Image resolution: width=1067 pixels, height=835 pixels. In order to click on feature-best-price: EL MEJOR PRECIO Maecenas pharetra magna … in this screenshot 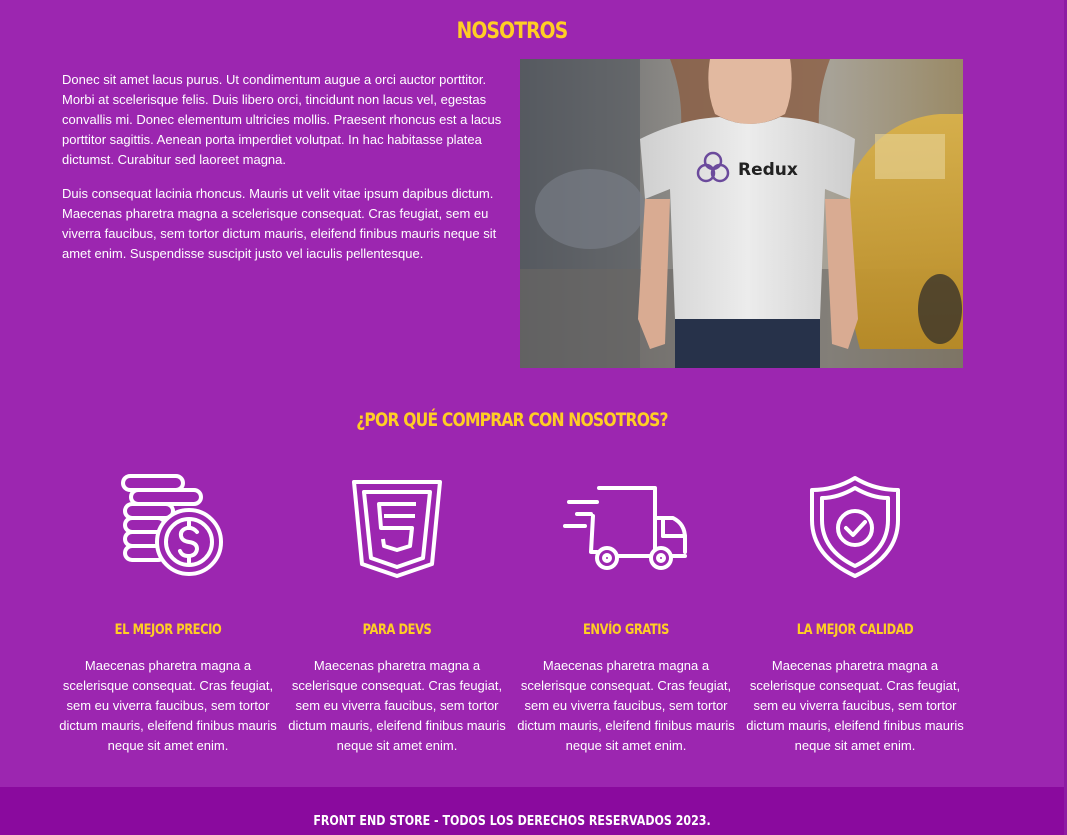, I will do `click(168, 614)`.